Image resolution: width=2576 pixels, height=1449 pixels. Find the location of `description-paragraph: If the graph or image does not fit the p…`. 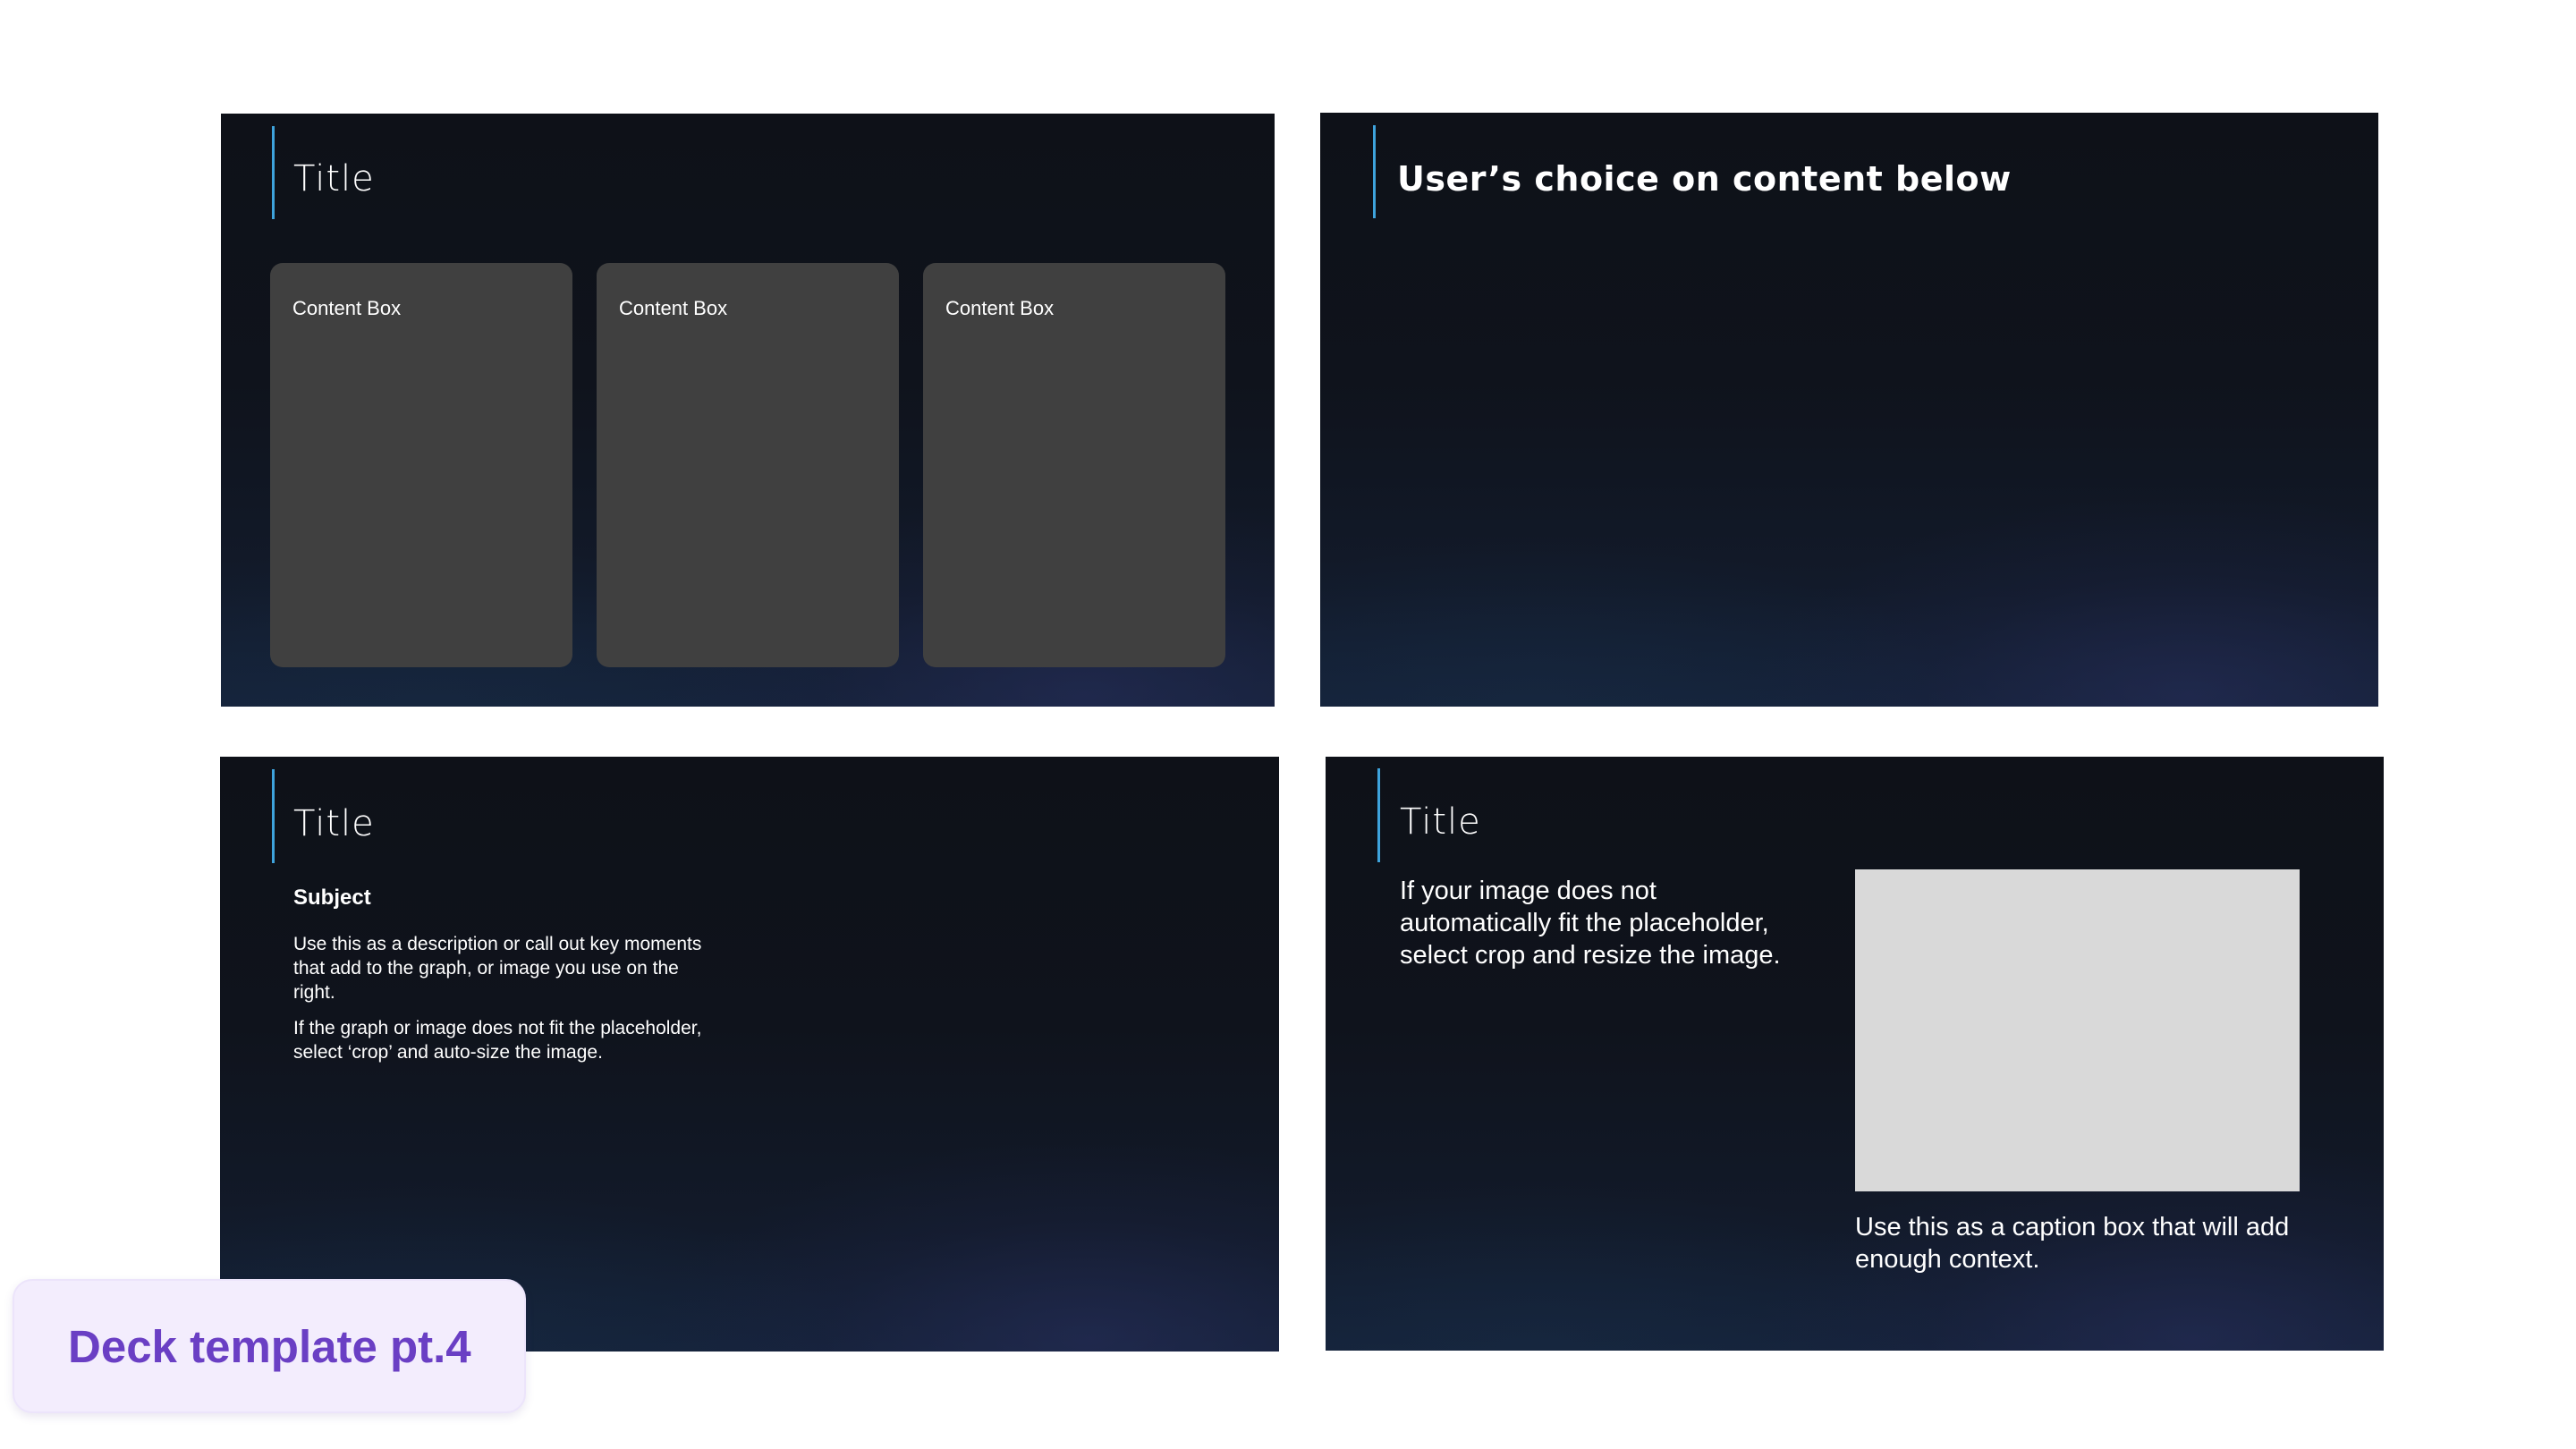

description-paragraph: If the graph or image does not fit the p… is located at coordinates (499, 1040).